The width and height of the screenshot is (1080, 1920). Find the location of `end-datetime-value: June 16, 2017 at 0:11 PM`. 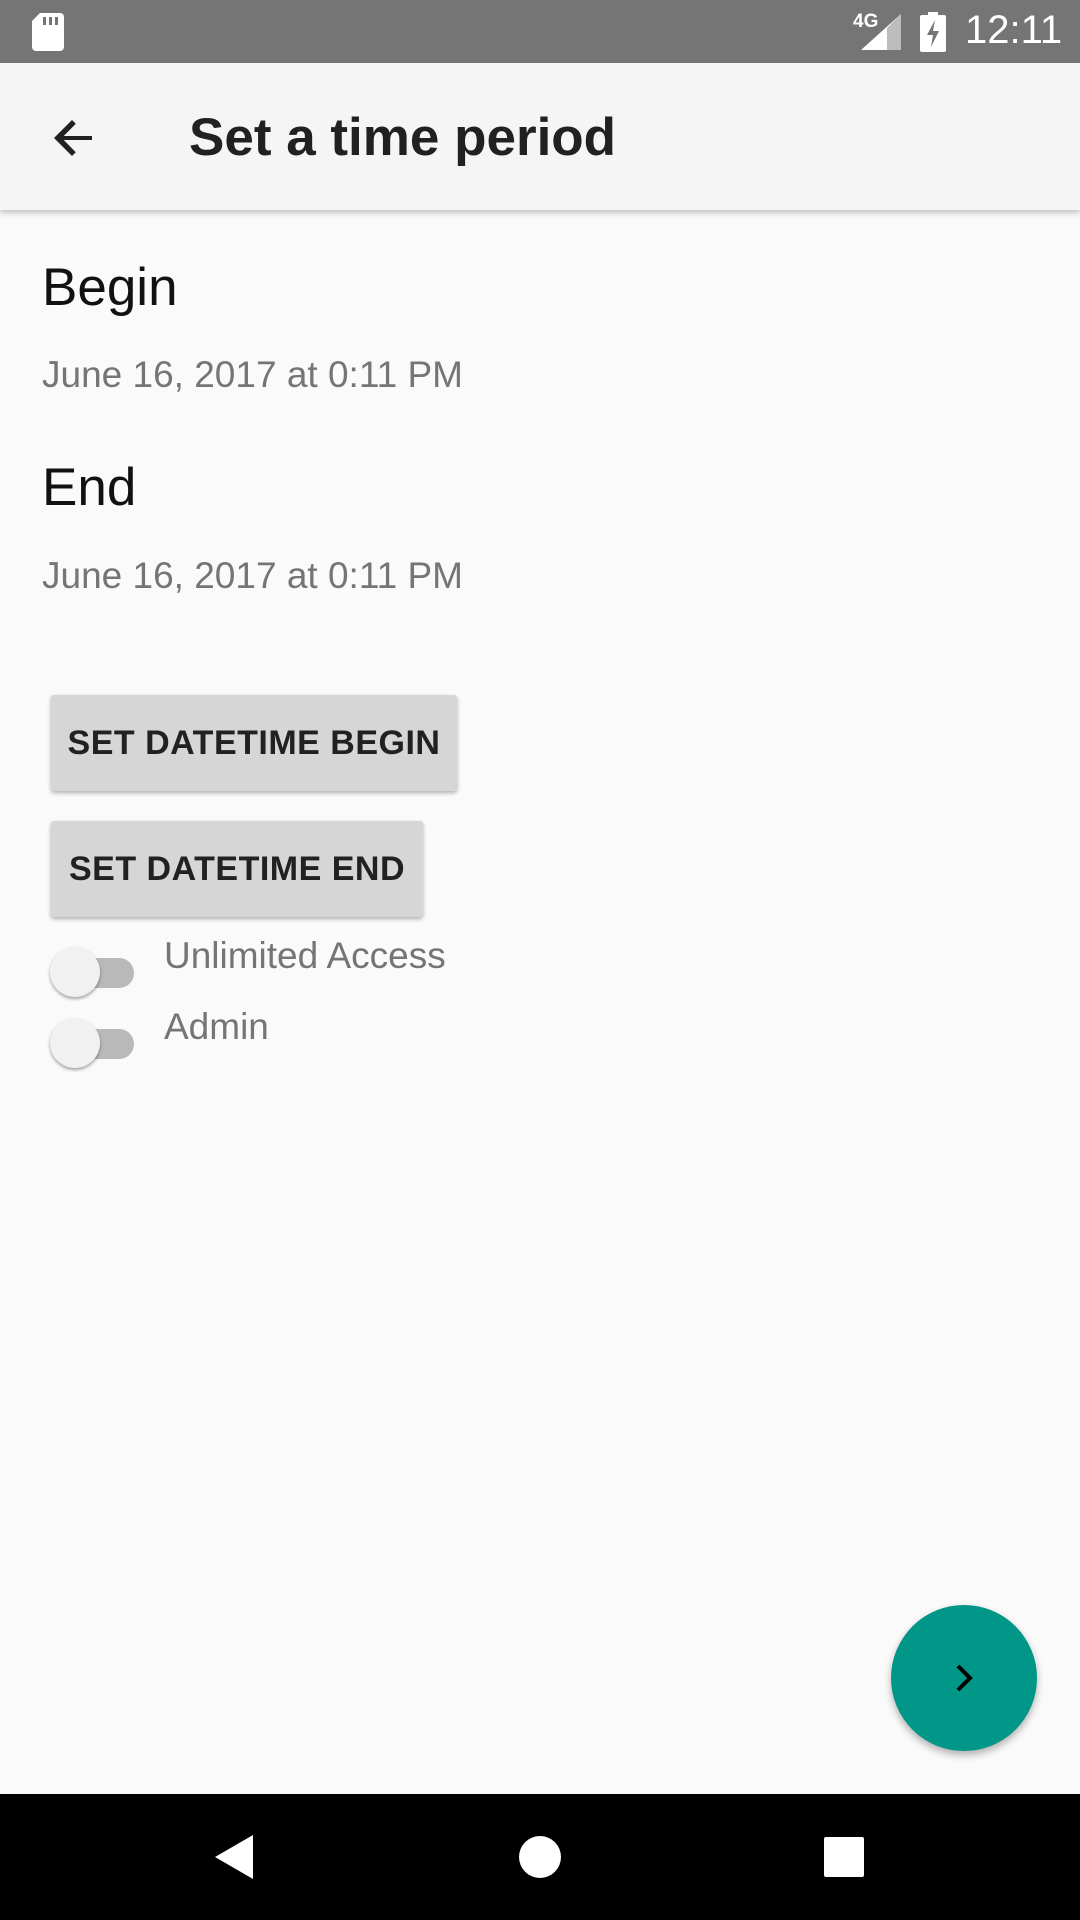

end-datetime-value: June 16, 2017 at 0:11 PM is located at coordinates (253, 575).